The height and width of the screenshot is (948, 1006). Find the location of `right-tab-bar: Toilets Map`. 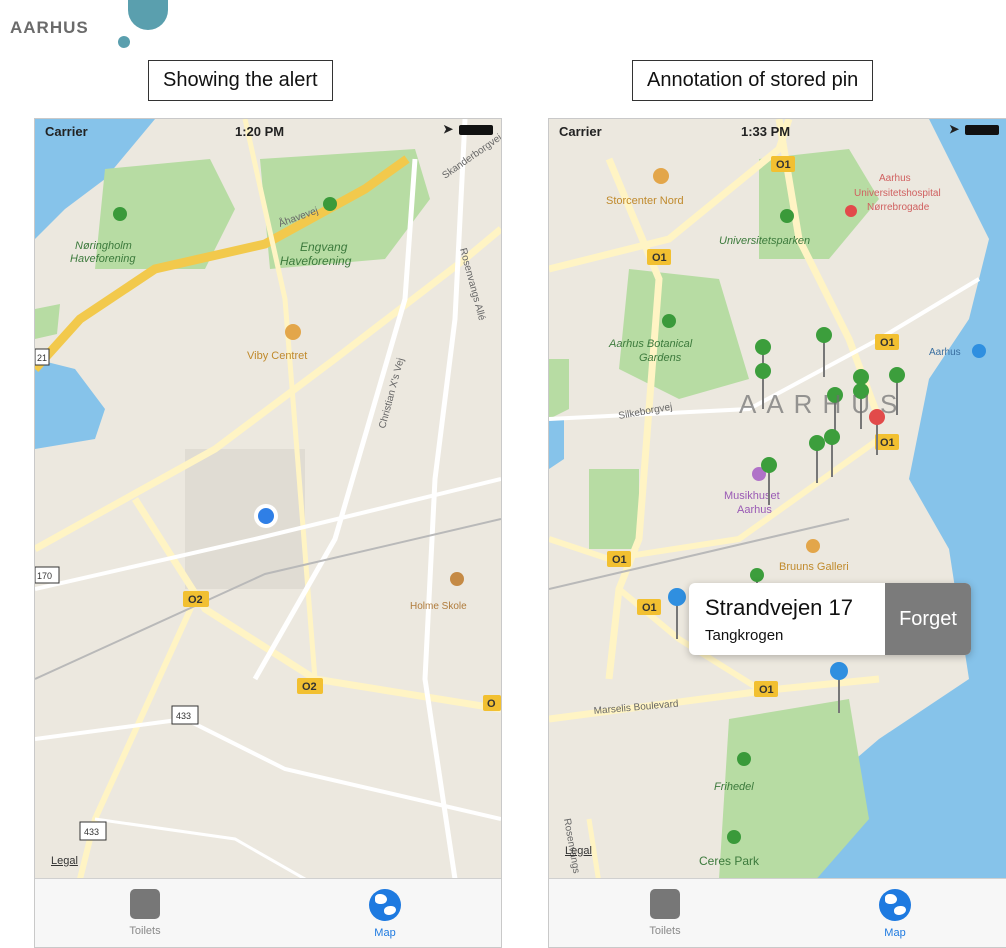

right-tab-bar: Toilets Map is located at coordinates (777, 912).